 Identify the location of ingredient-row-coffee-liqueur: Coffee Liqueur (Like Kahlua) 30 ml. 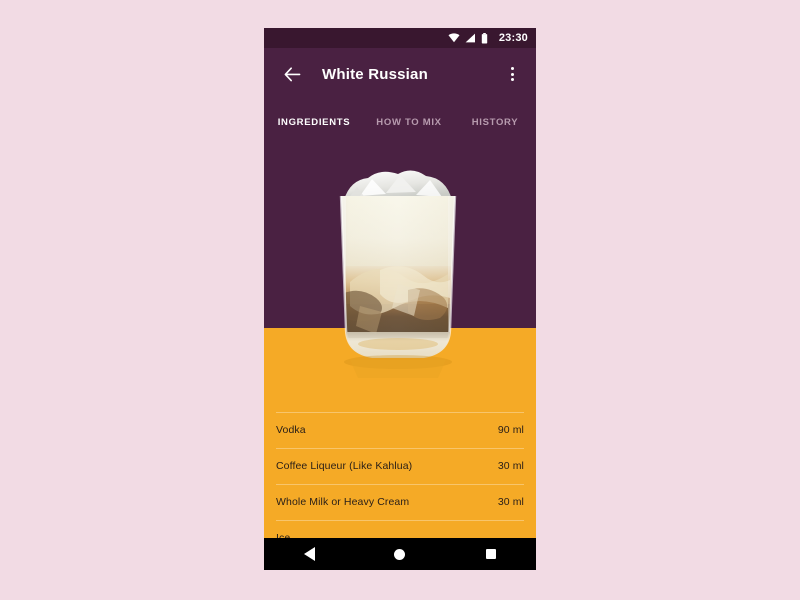
(400, 466).